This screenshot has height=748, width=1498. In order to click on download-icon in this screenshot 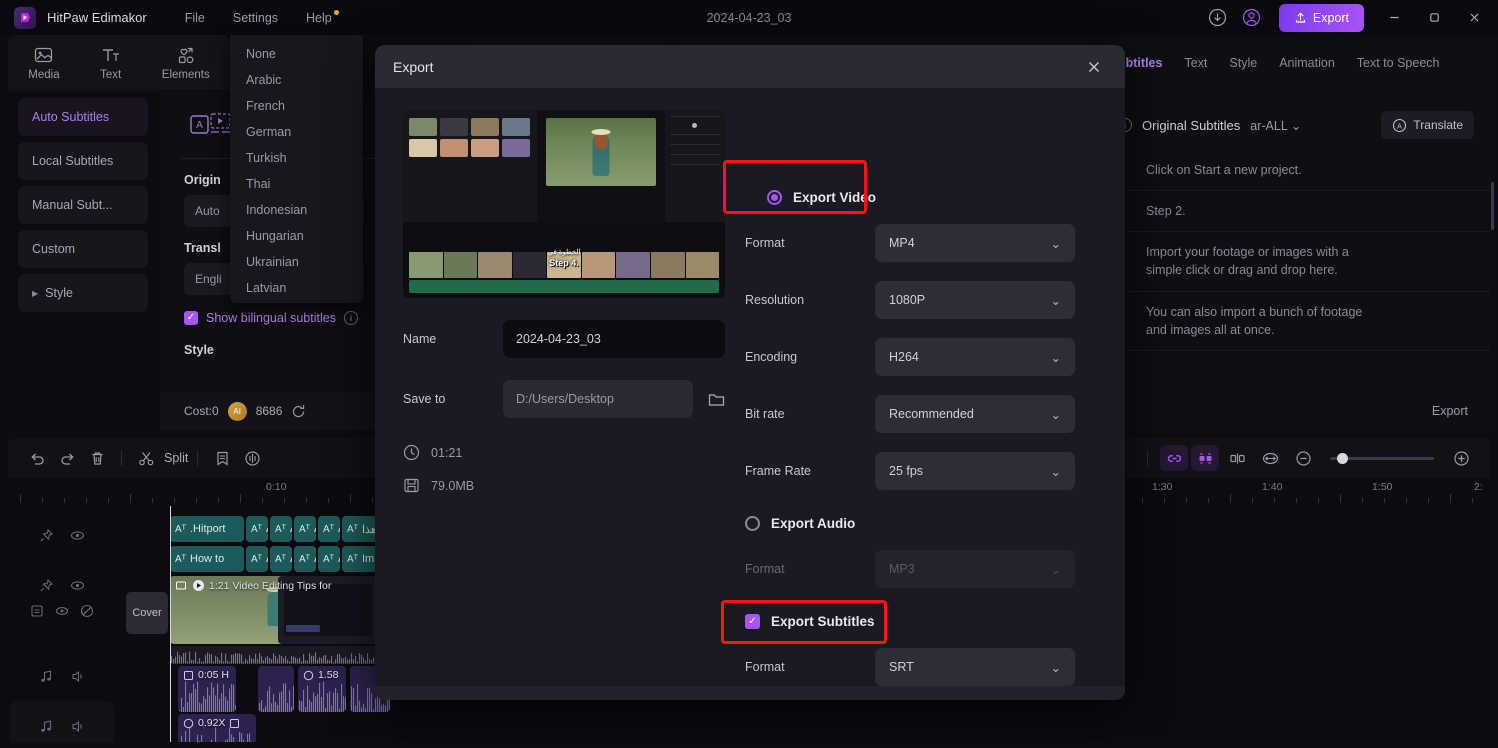, I will do `click(1218, 18)`.